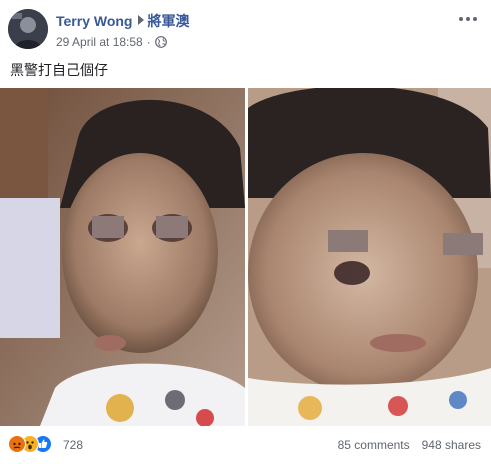  Describe the element at coordinates (169, 21) in the screenshot. I see `target-group-name: 將軍澳` at that location.